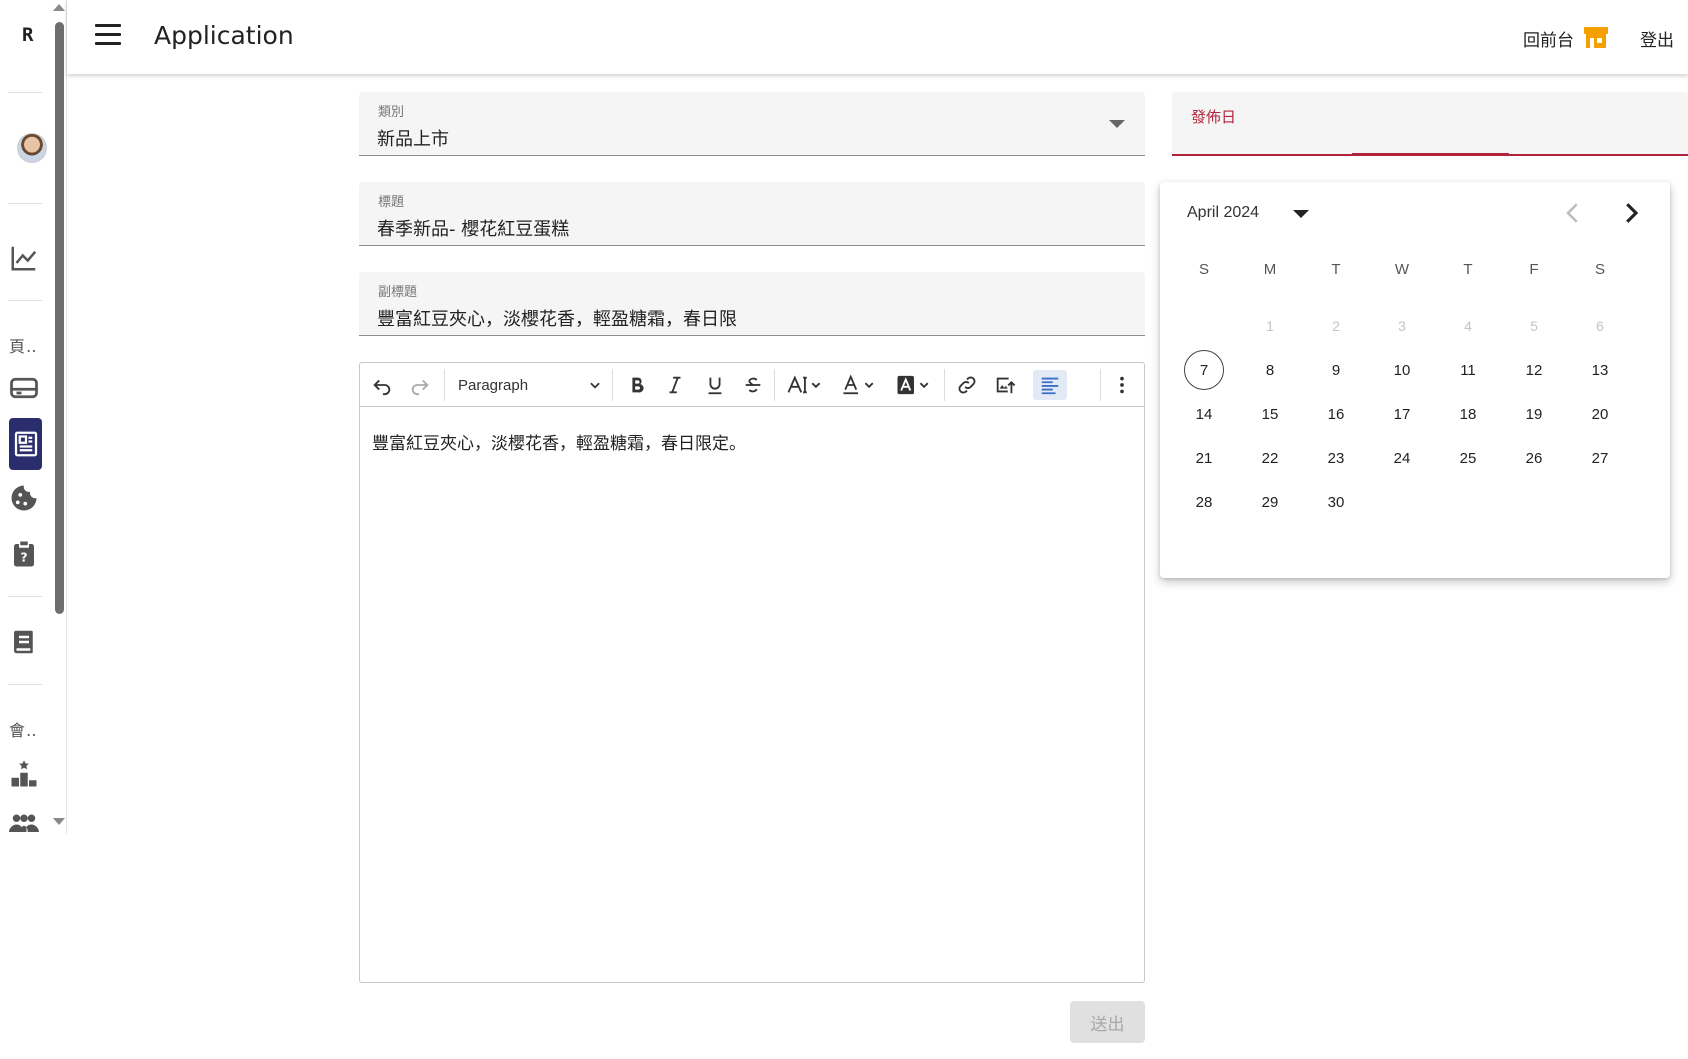 This screenshot has width=1688, height=1059. Describe the element at coordinates (420, 385) in the screenshot. I see `redo-icon` at that location.